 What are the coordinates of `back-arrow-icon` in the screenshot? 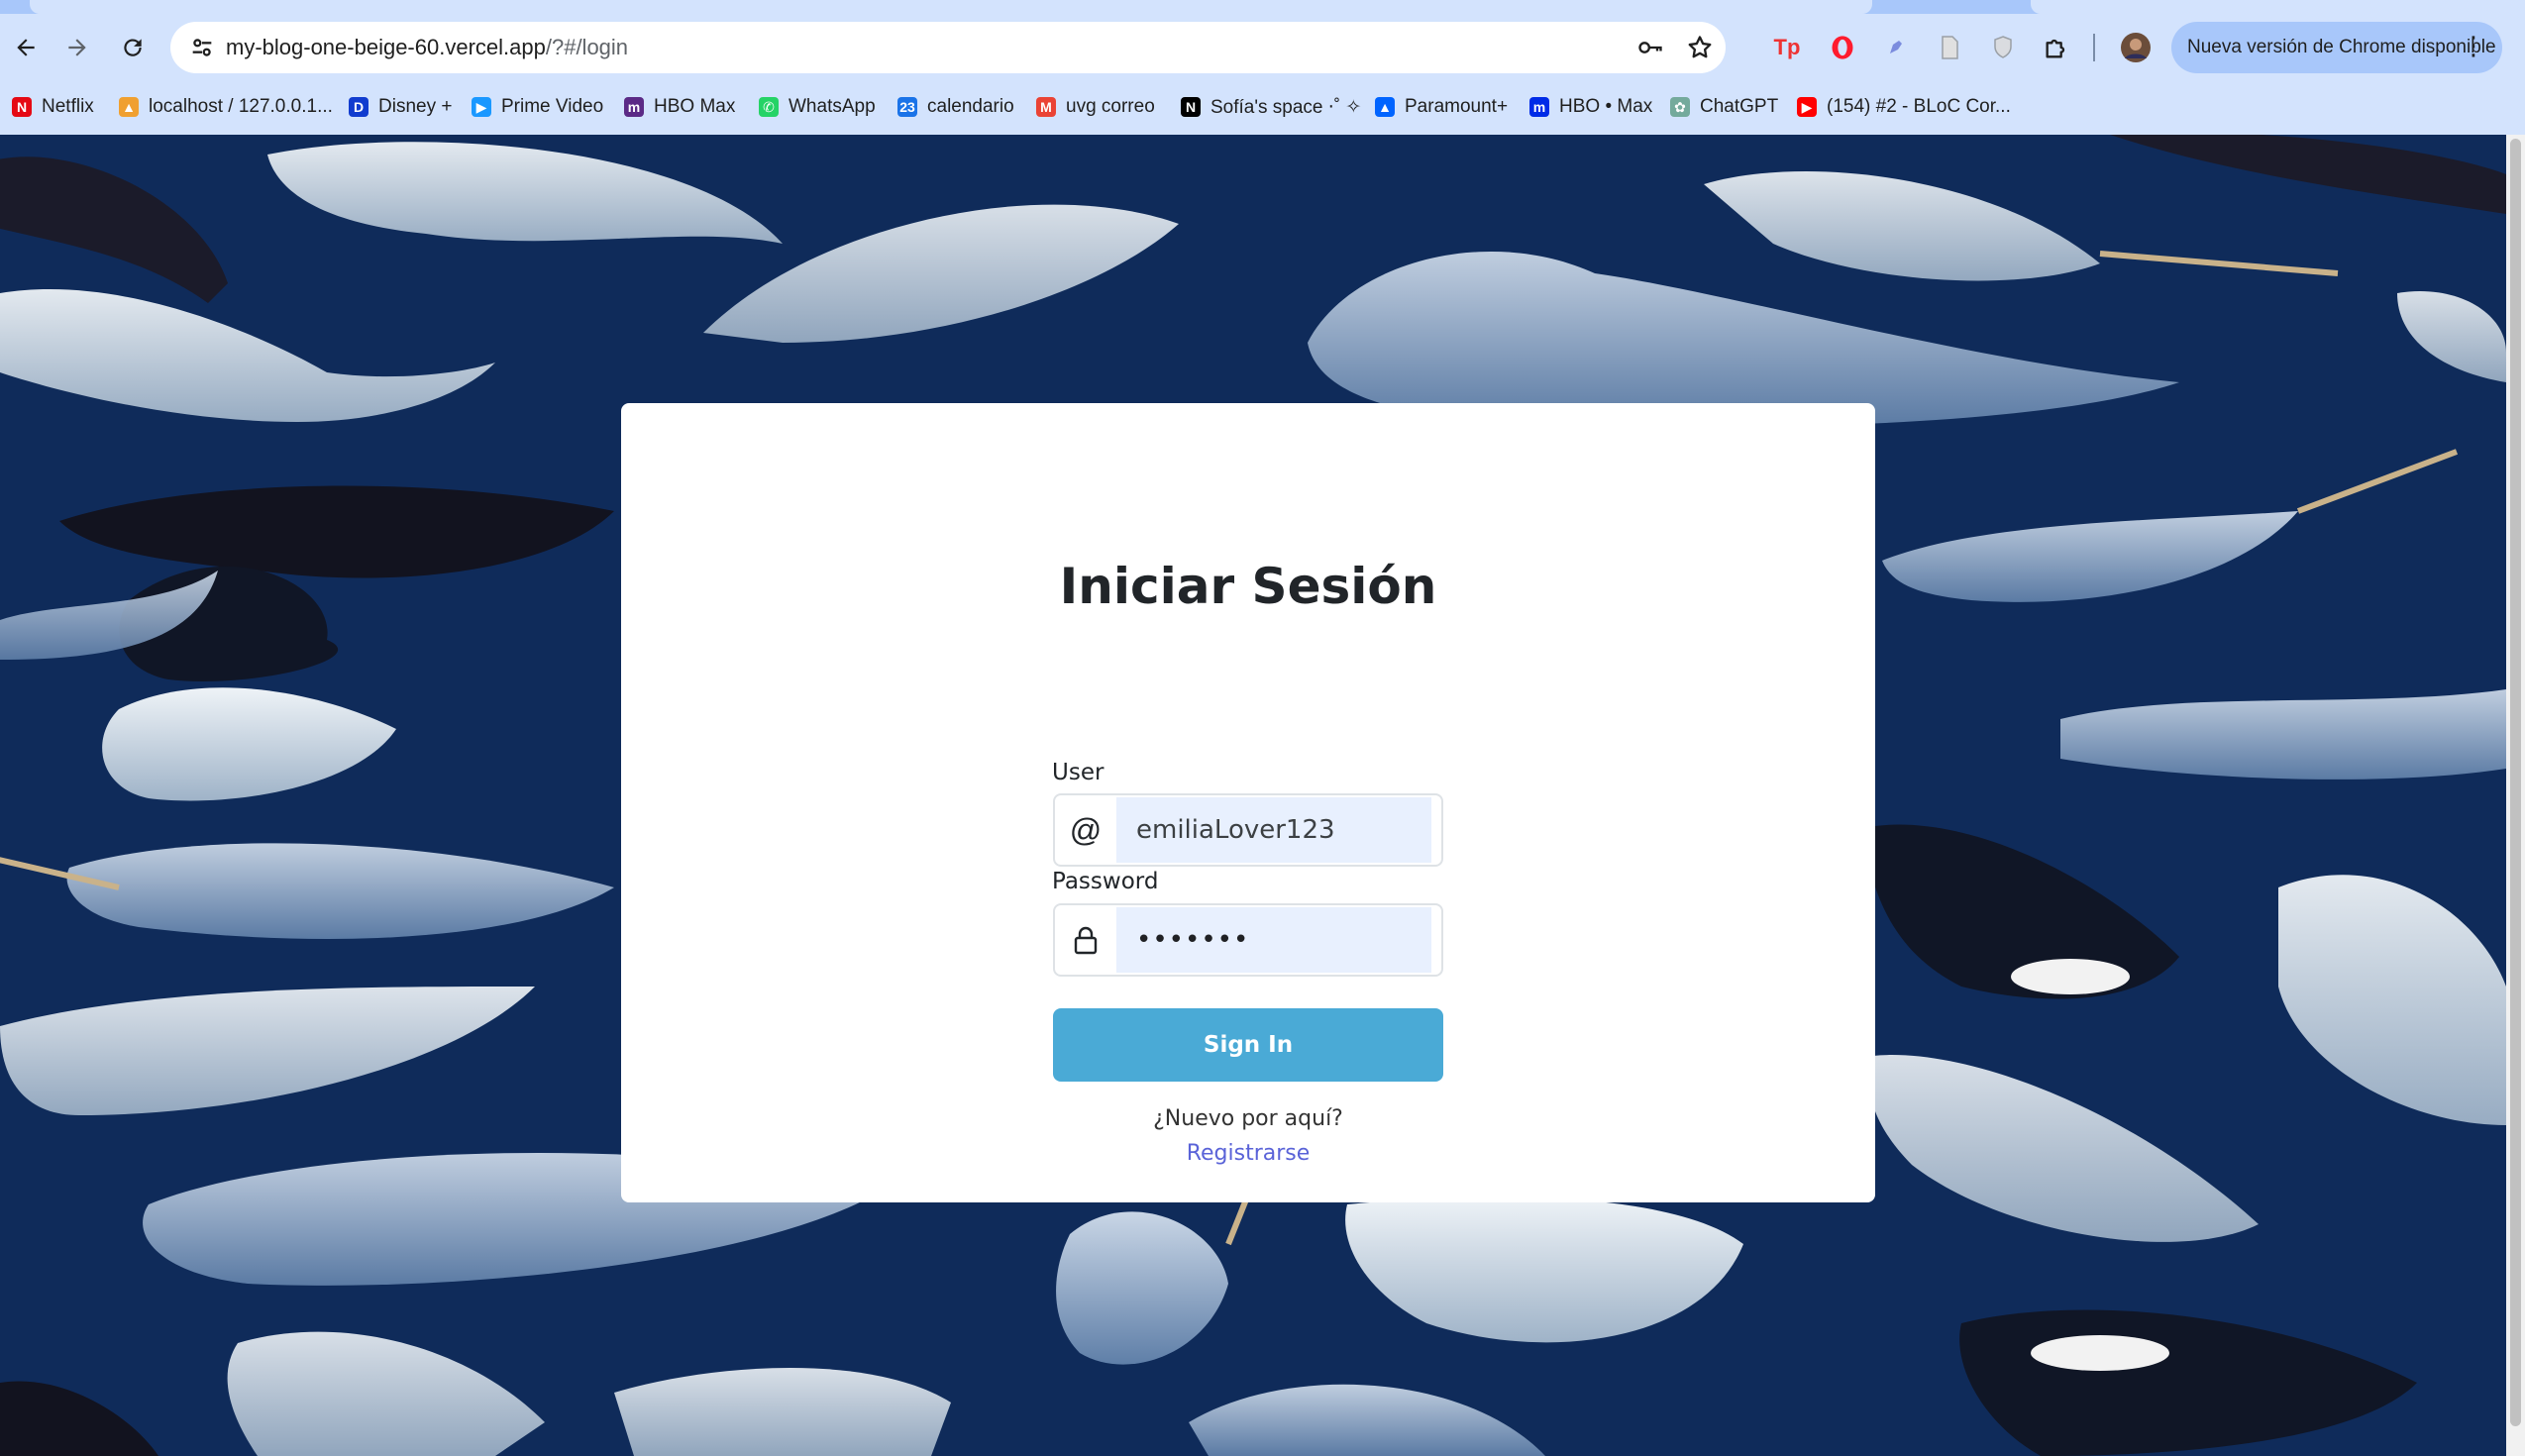 It's located at (26, 47).